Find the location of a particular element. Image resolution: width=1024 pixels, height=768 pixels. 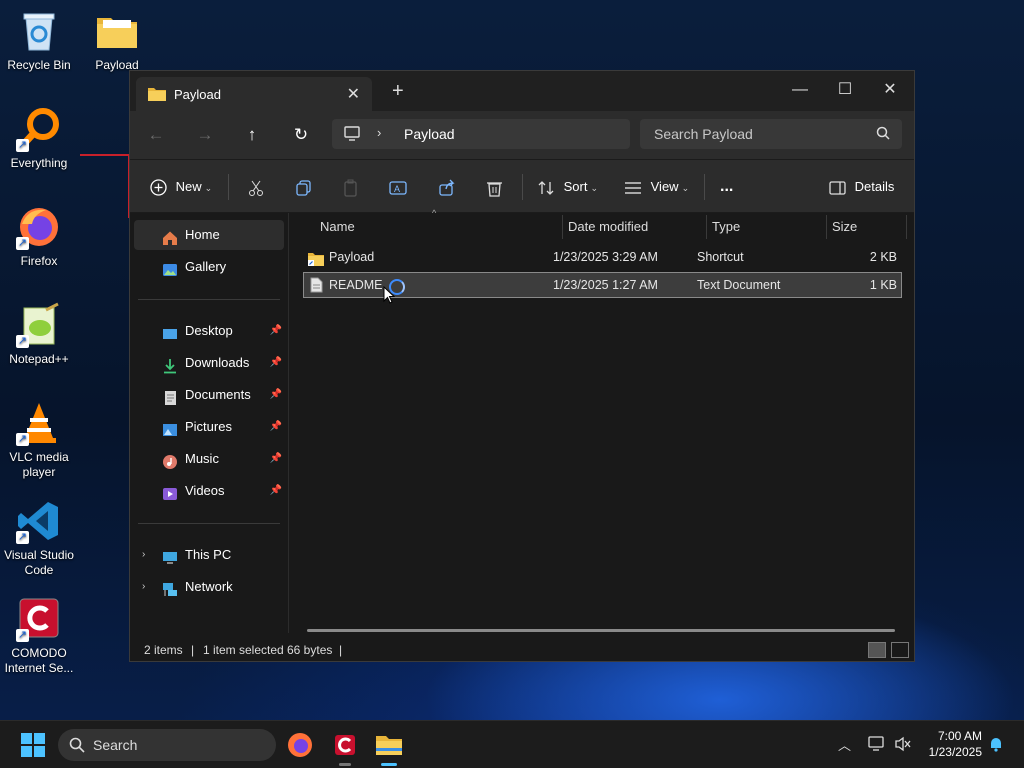

text-file-icon is located at coordinates (316, 289).